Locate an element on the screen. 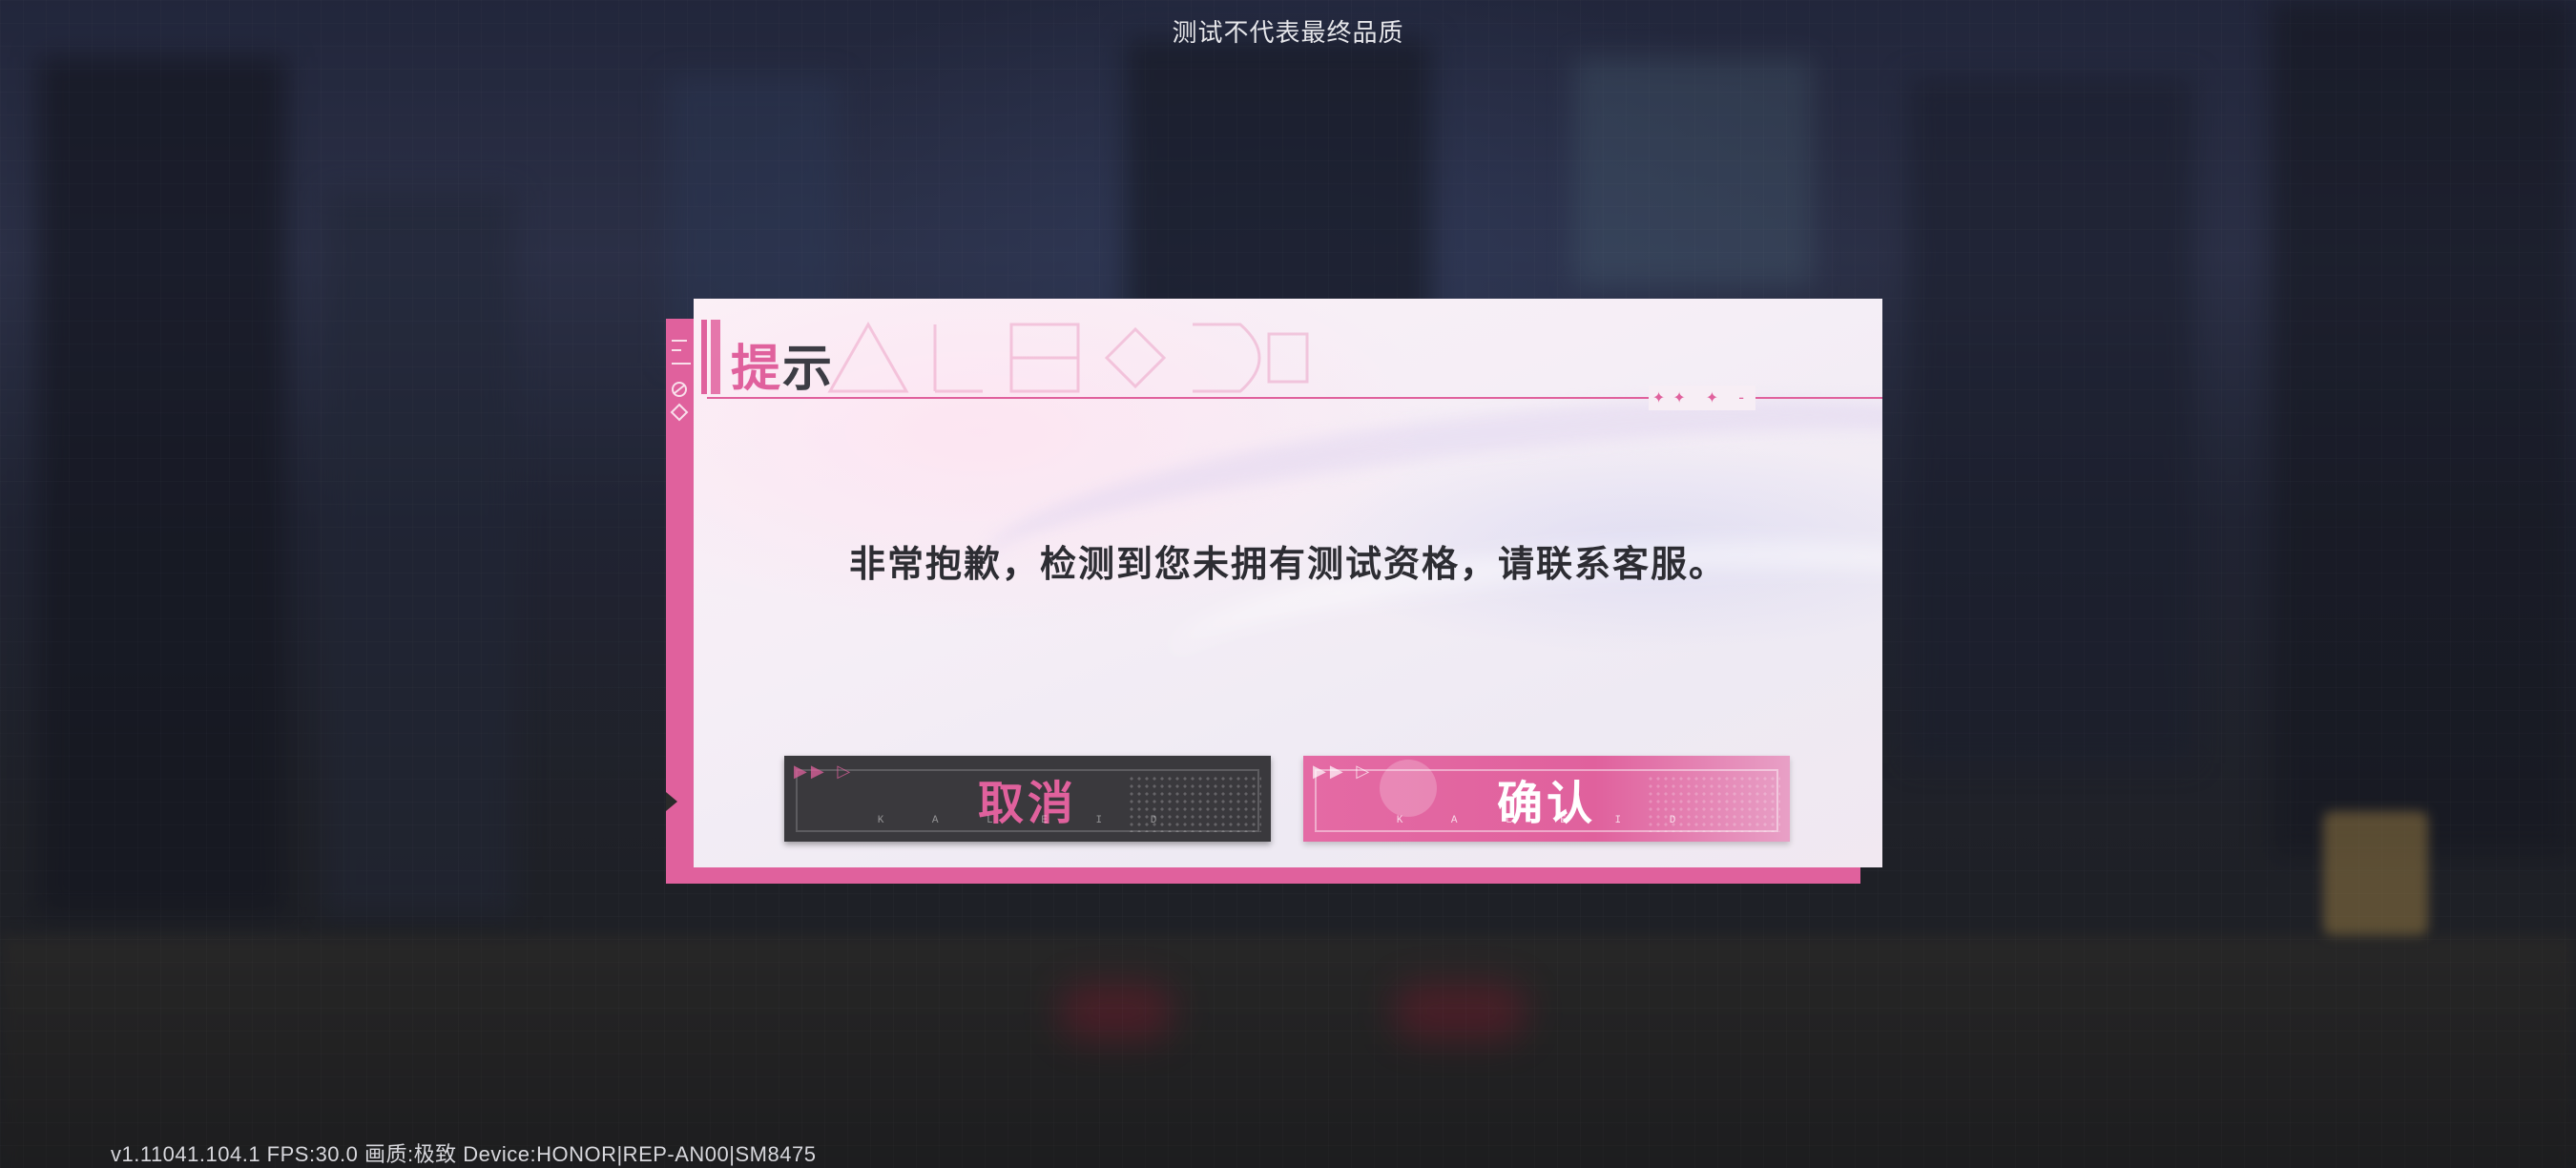 The image size is (2576, 1168). dialog-title: 提示 is located at coordinates (782, 364).